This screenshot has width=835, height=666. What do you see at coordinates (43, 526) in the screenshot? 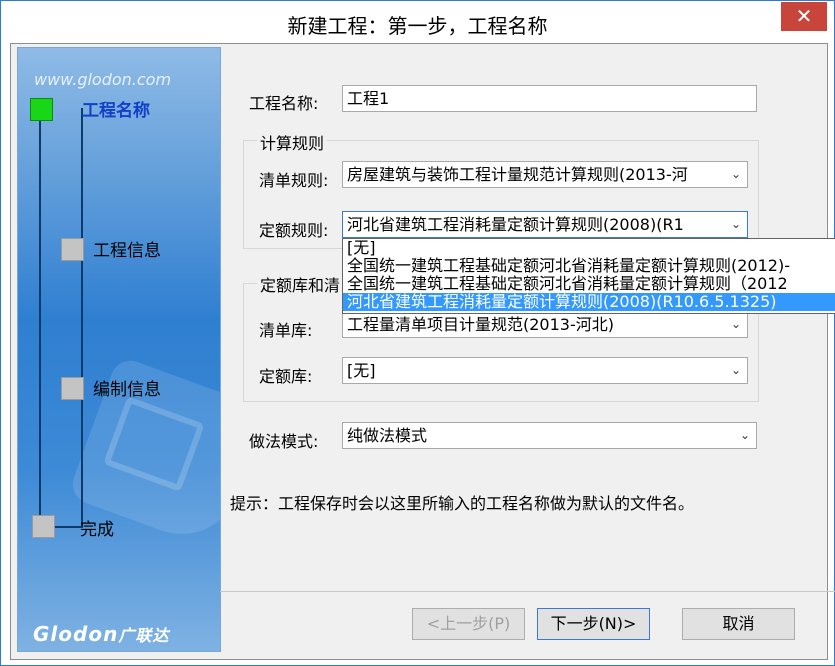
I see `step-marker-finish` at bounding box center [43, 526].